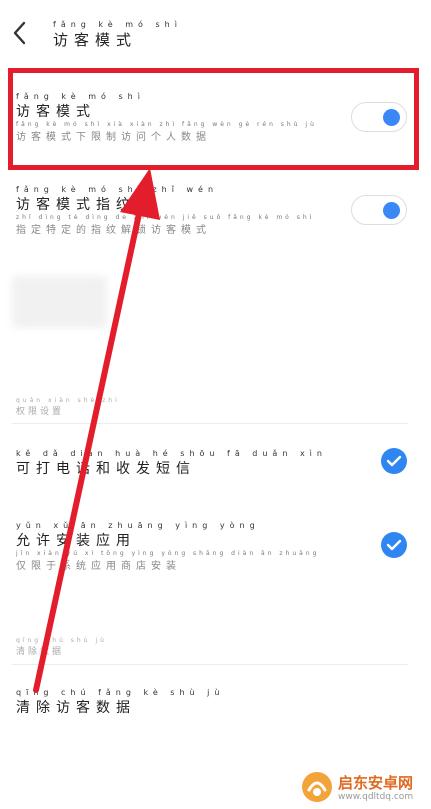 Image resolution: width=431 pixels, height=809 pixels. What do you see at coordinates (376, 797) in the screenshot?
I see `watermark-url: www.qdltdq.com` at bounding box center [376, 797].